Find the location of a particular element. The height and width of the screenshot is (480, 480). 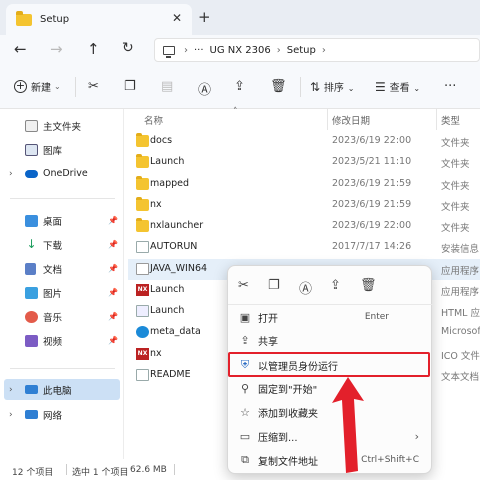

sidebar-item-desktop: 桌面 📌 is located at coordinates (62, 220).